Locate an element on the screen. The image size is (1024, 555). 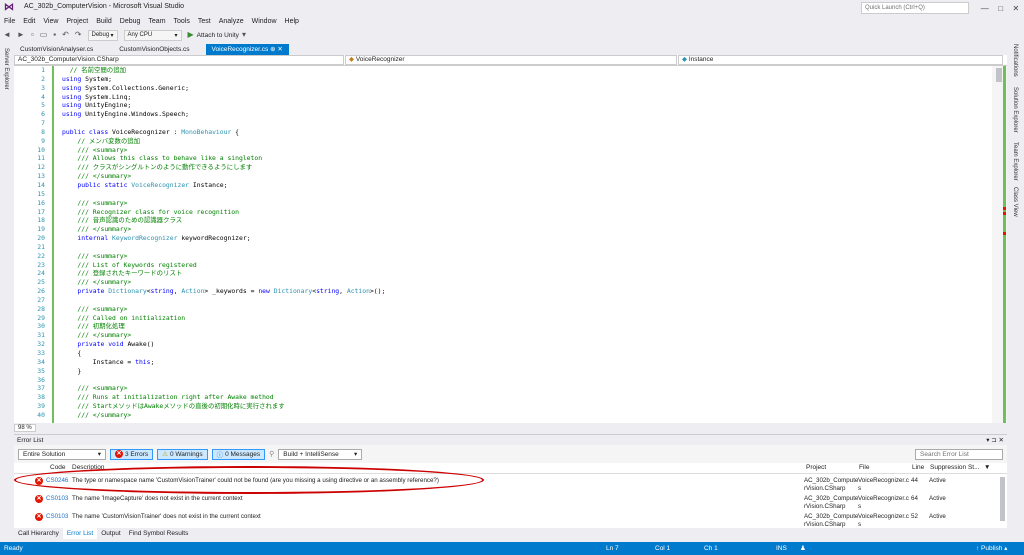
configuration-select: Debug ▾ is located at coordinates (102, 35).